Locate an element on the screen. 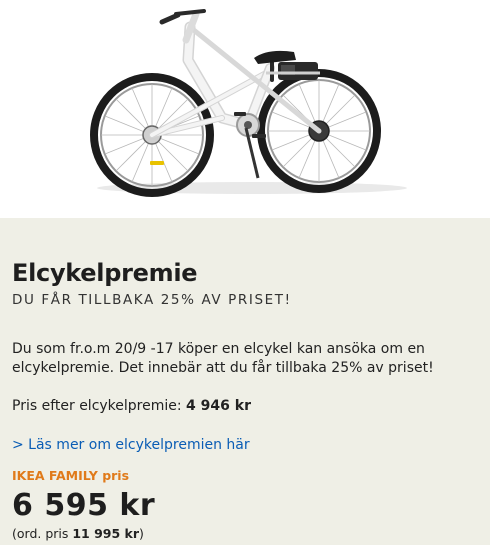 The height and width of the screenshot is (545, 490). price-after-premium-value: 4 946 kr is located at coordinates (218, 406).